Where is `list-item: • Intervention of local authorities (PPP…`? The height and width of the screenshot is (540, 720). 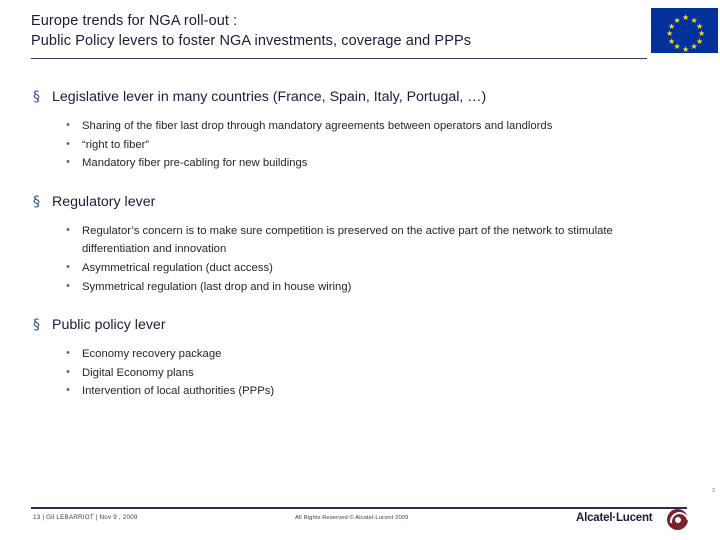
list-item: • Intervention of local authorities (PPP… is located at coordinates (360, 391).